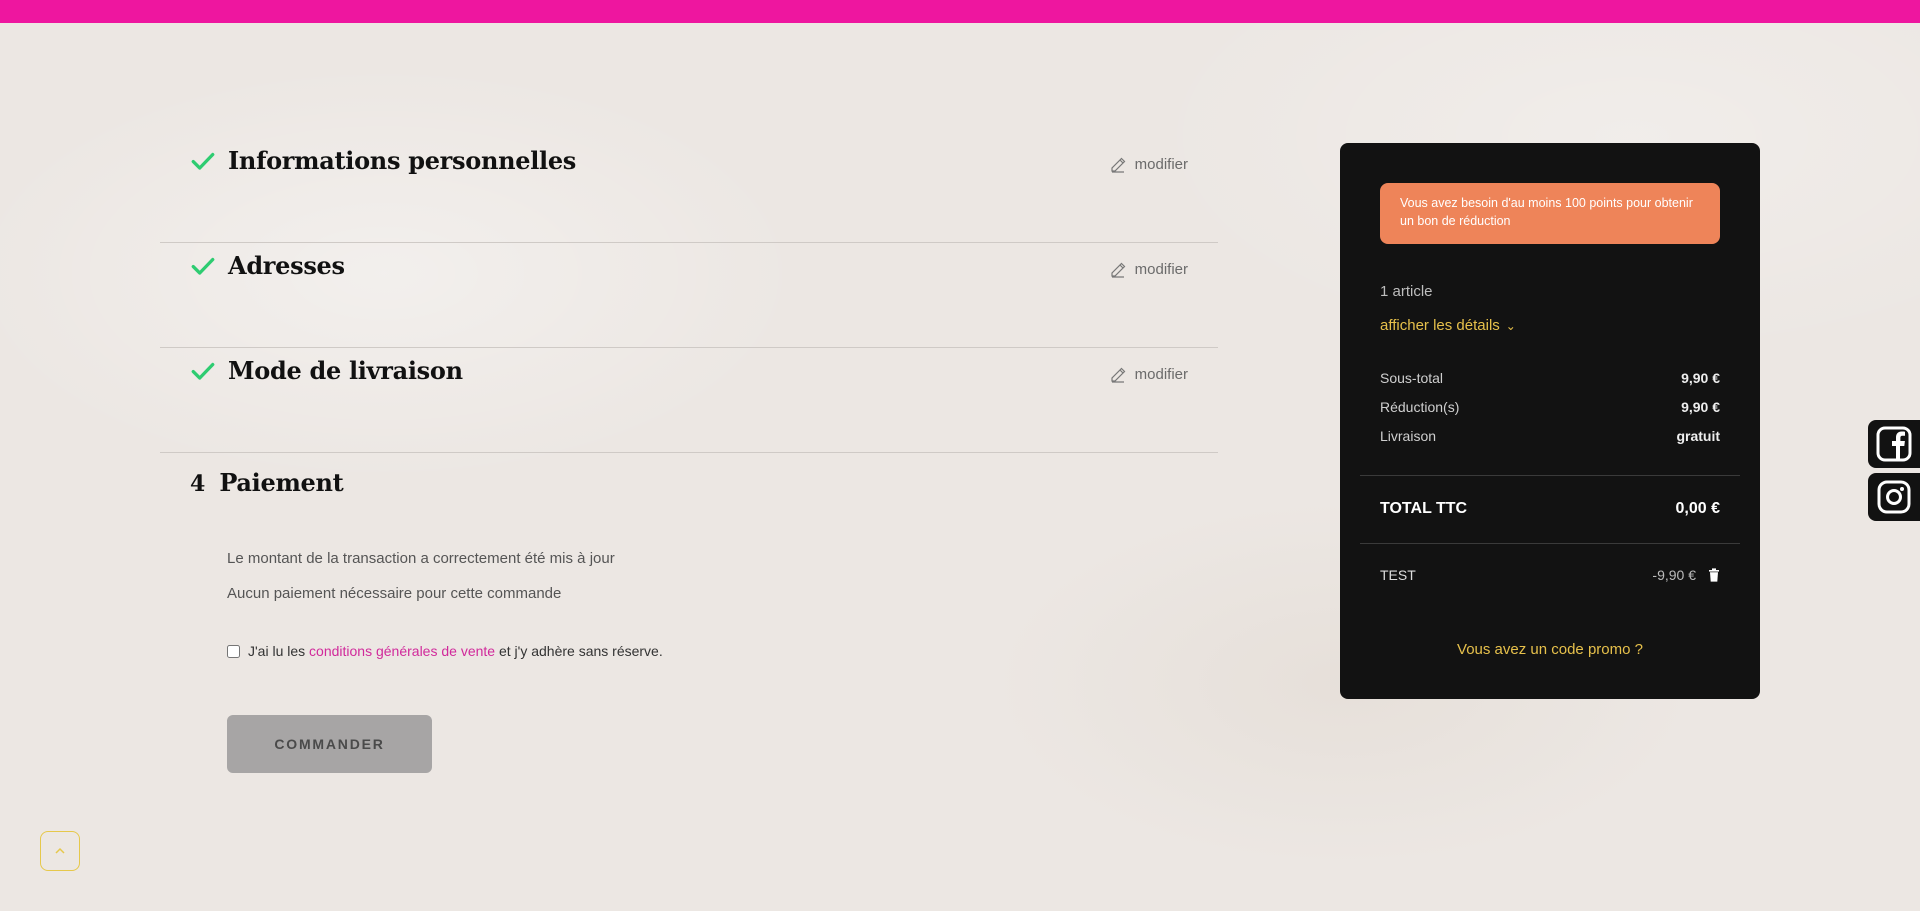  I want to click on step-title: Mode de livraison, so click(326, 370).